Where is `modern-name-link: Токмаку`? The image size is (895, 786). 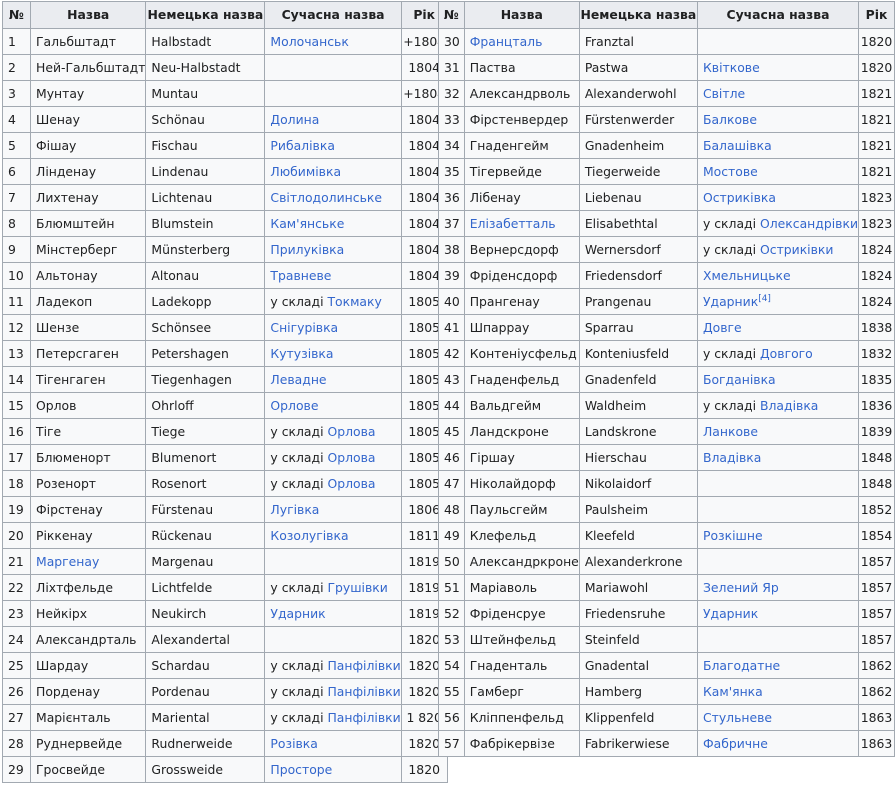 modern-name-link: Токмаку is located at coordinates (354, 301).